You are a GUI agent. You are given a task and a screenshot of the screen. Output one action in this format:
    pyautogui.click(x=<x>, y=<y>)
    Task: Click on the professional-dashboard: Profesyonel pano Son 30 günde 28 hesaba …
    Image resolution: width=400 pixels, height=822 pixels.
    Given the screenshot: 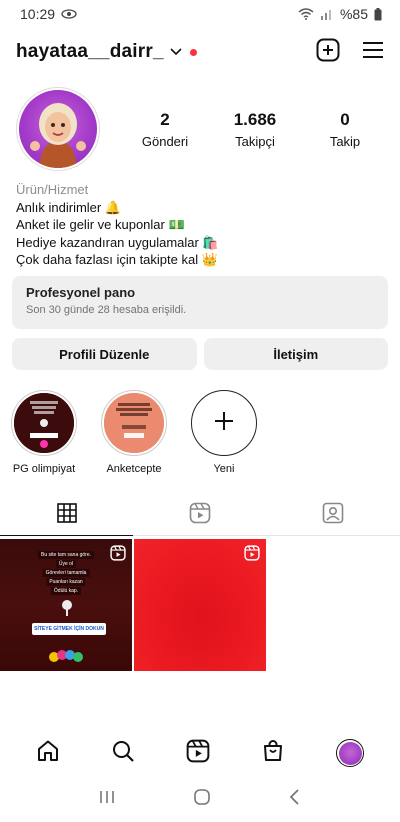 What is the action you would take?
    pyautogui.click(x=200, y=302)
    